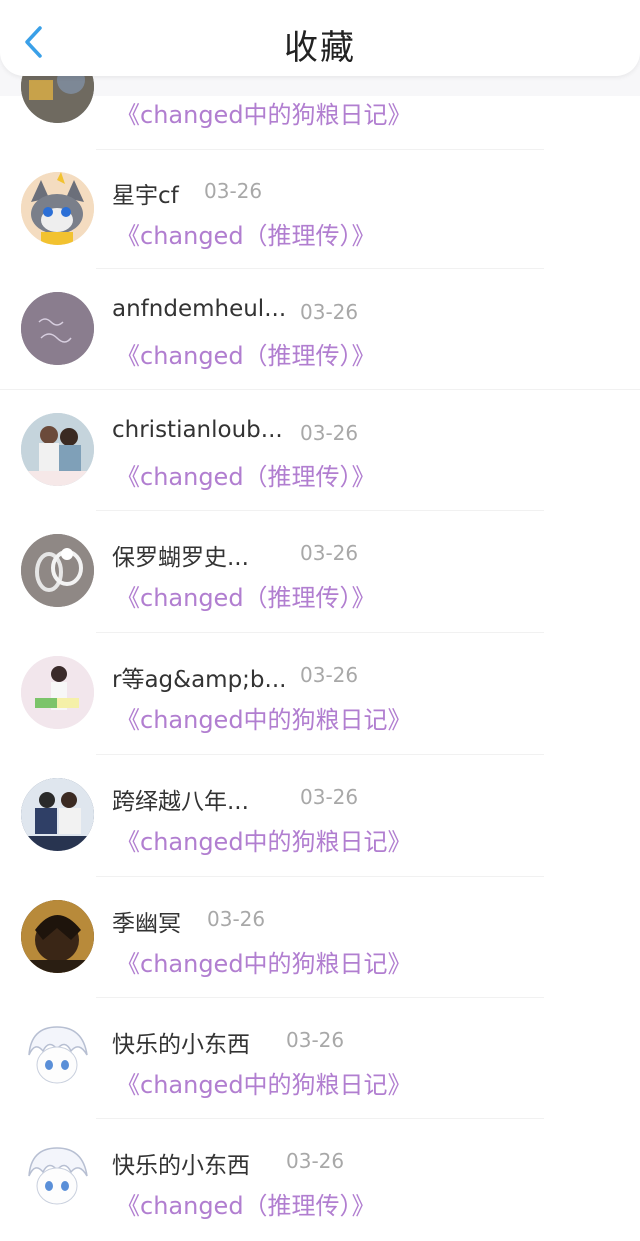  Describe the element at coordinates (320, 451) in the screenshot. I see `list-item: christianloub... 03-26 《changed（推理传）》` at that location.